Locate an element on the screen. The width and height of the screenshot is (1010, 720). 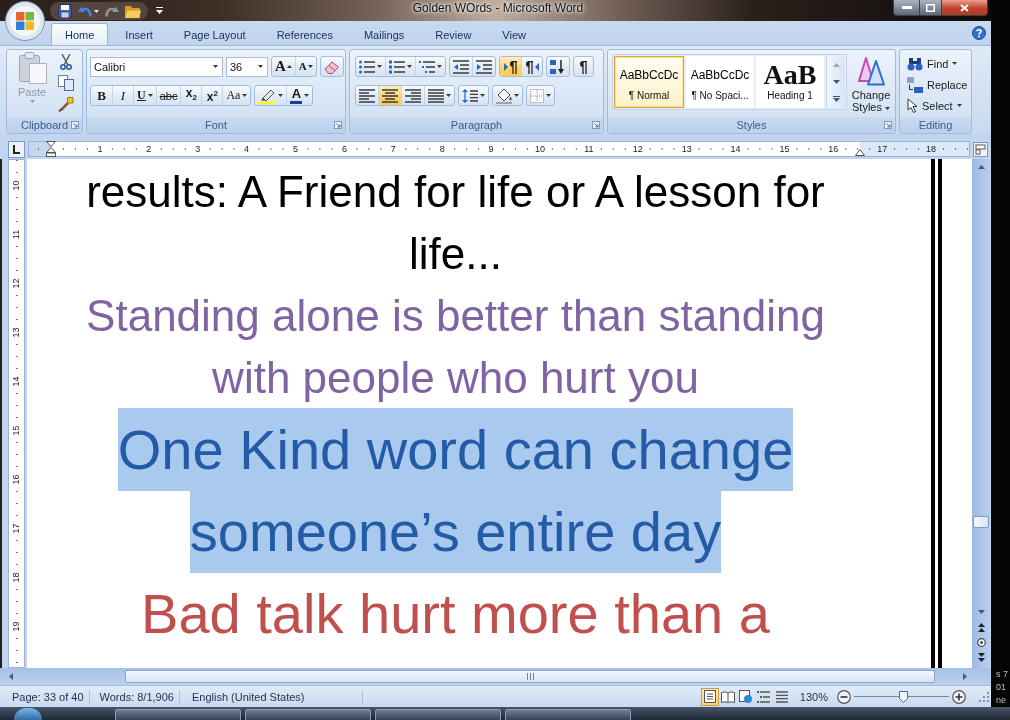
page-count: Page: 33 of 40 is located at coordinates (45, 696).